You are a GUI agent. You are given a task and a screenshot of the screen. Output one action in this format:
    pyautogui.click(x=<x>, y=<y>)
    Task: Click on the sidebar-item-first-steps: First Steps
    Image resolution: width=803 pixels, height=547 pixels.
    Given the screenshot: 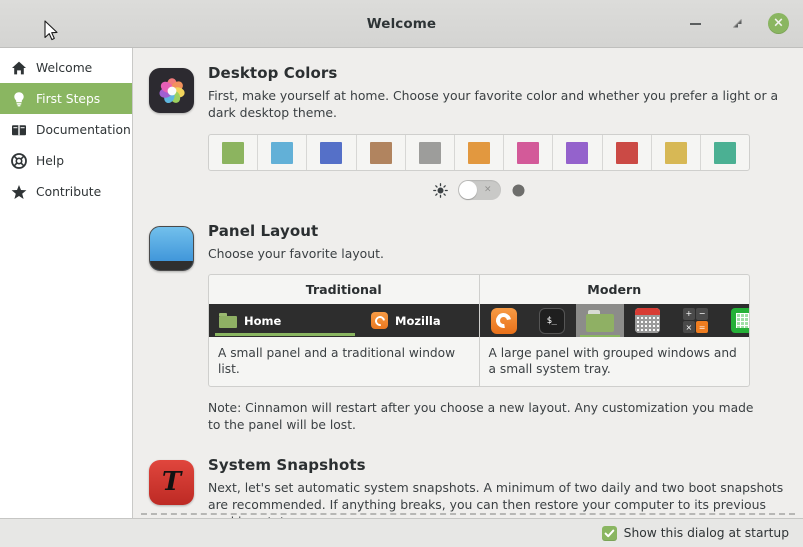 What is the action you would take?
    pyautogui.click(x=66, y=98)
    